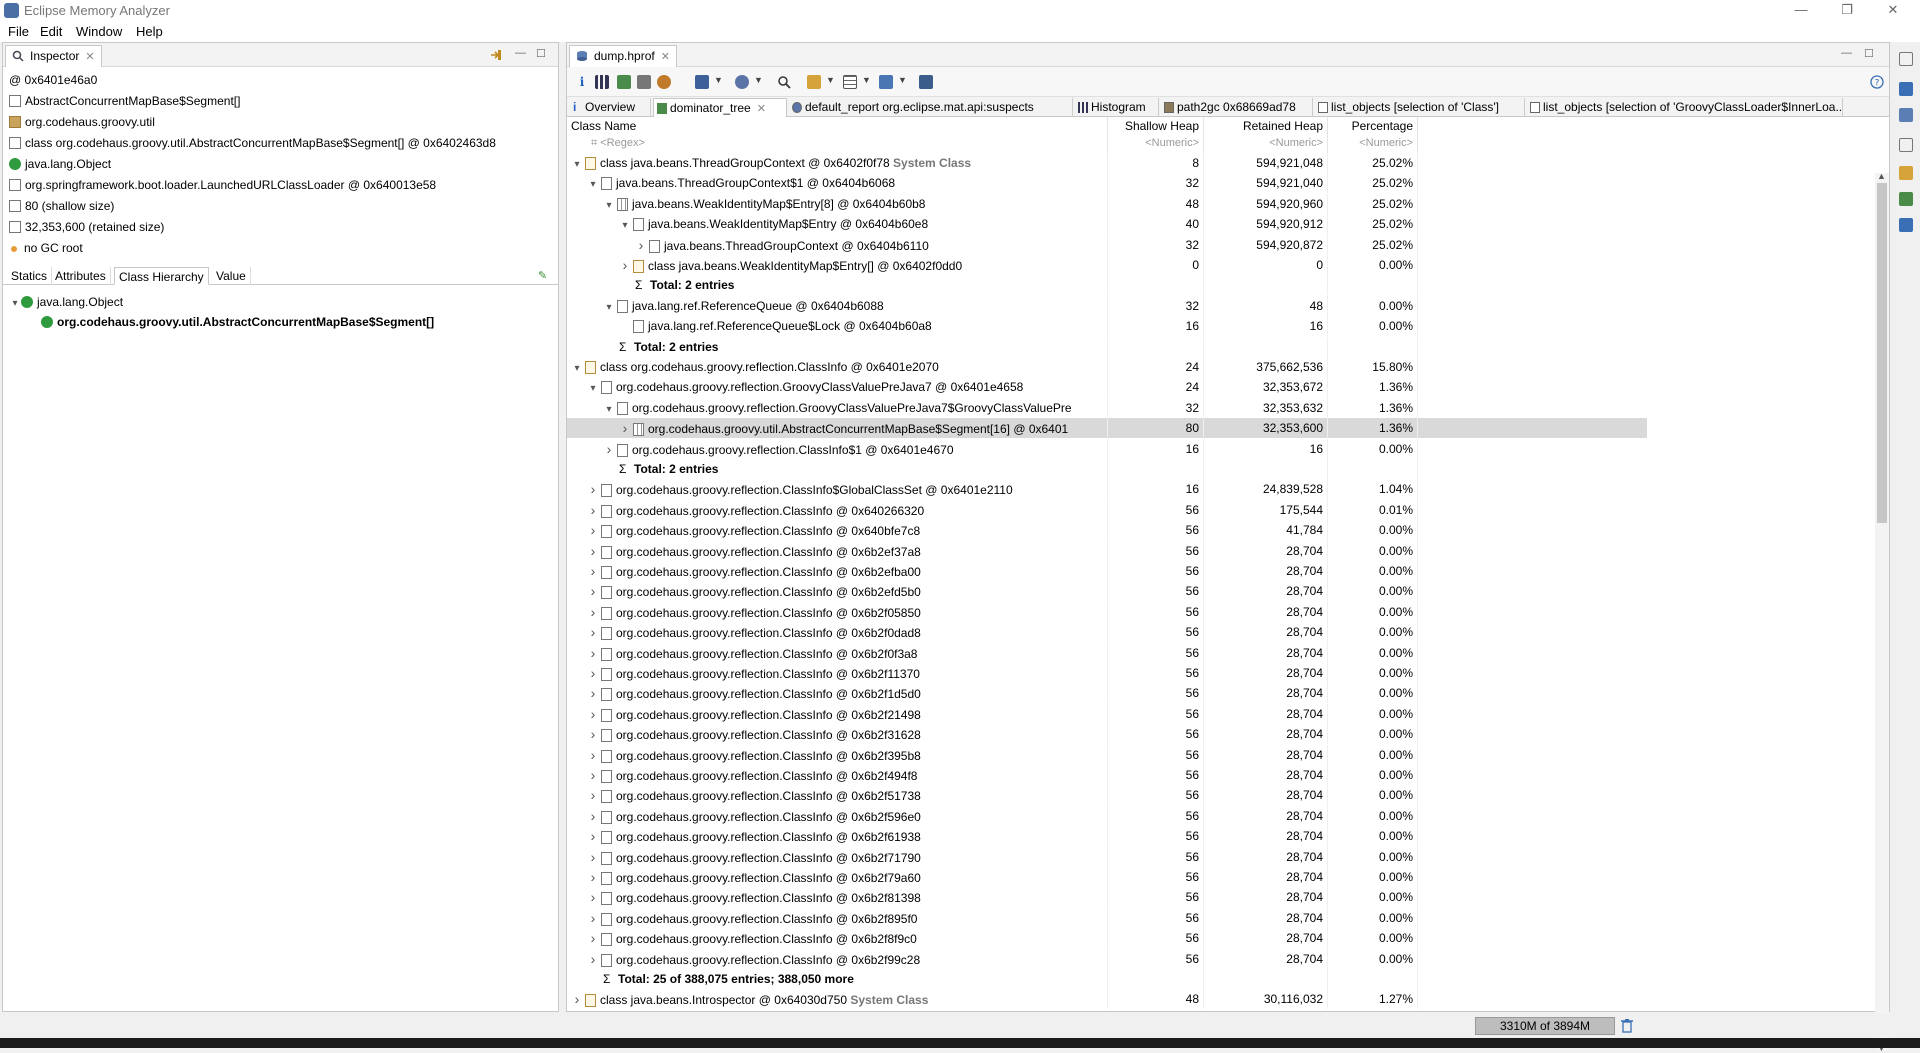 This screenshot has height=1053, width=1920. What do you see at coordinates (60, 166) in the screenshot?
I see `inspector-item-superclass: java.lang.Object` at bounding box center [60, 166].